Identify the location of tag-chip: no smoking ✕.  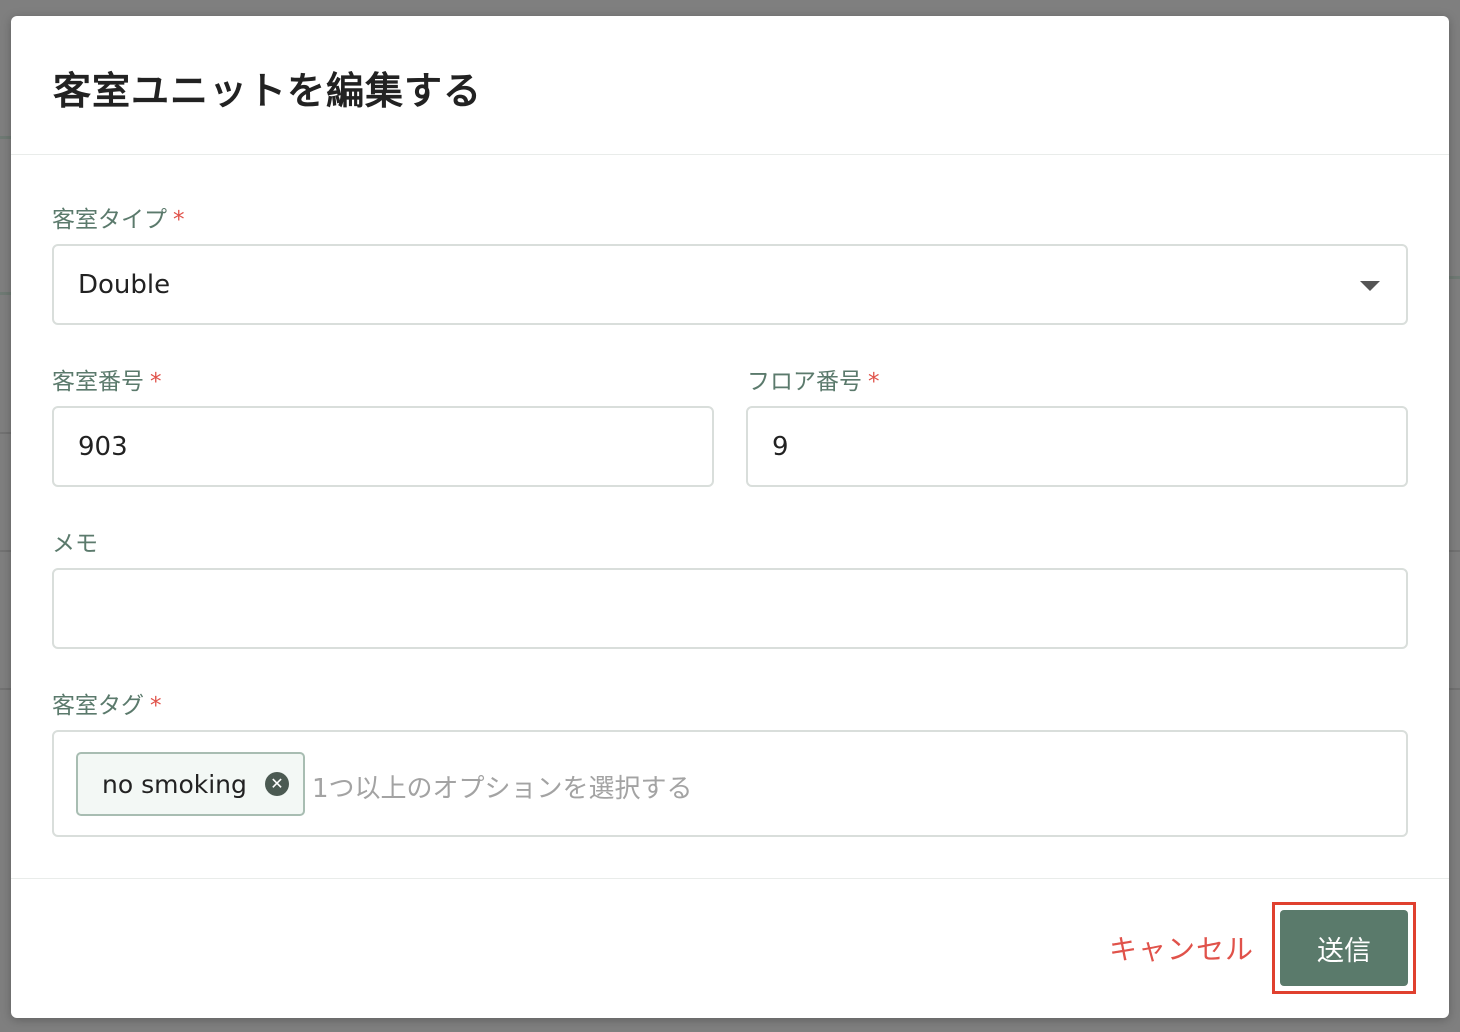
(190, 784).